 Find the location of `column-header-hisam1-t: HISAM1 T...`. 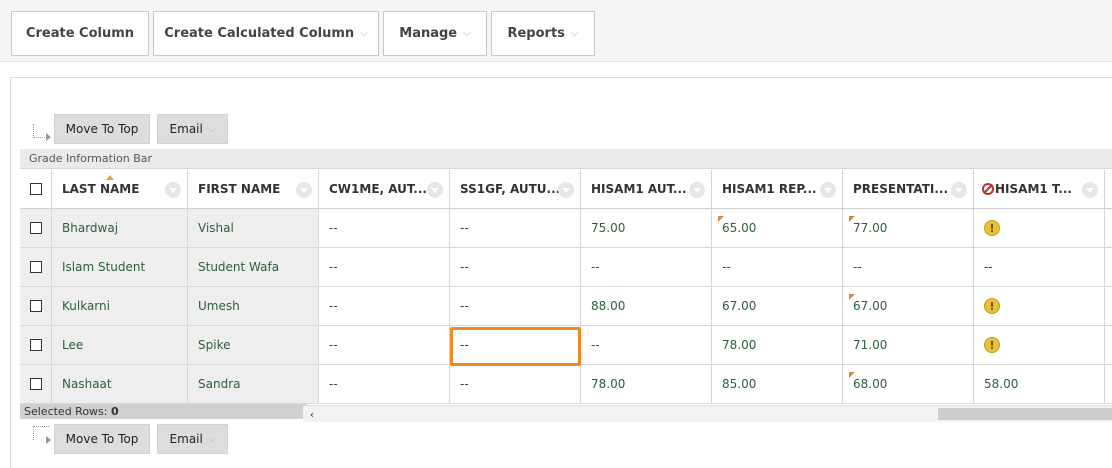

column-header-hisam1-t: HISAM1 T... is located at coordinates (1039, 189).